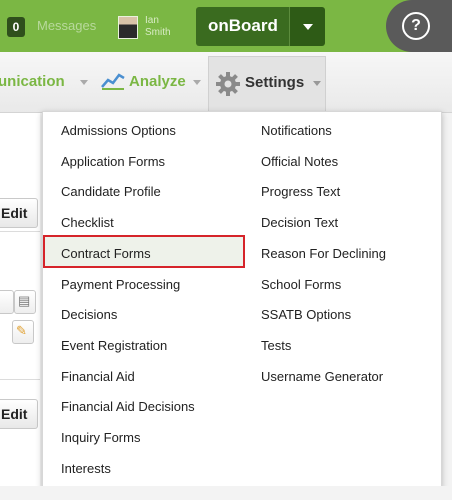 The height and width of the screenshot is (500, 452). I want to click on page-content-fragment: Edit ▤ ✎ Edit, so click(20, 306).